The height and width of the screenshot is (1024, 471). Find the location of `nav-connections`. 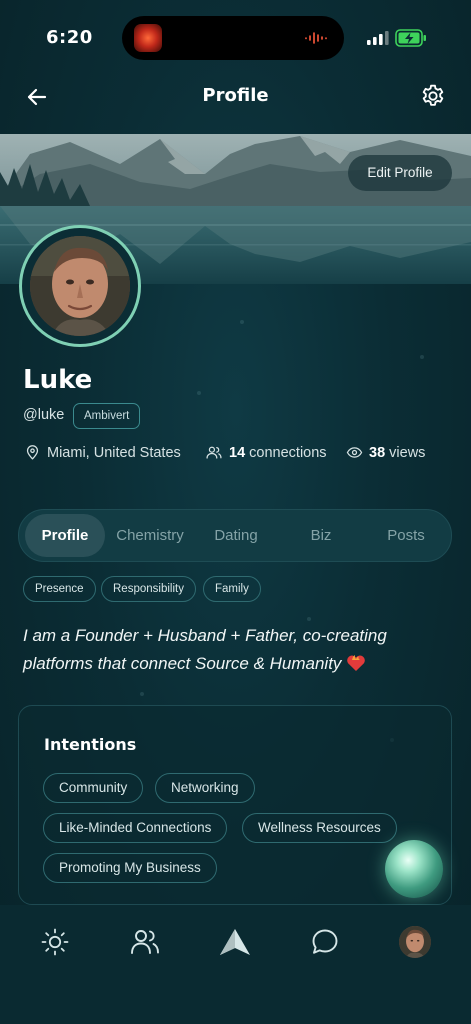

nav-connections is located at coordinates (145, 942).